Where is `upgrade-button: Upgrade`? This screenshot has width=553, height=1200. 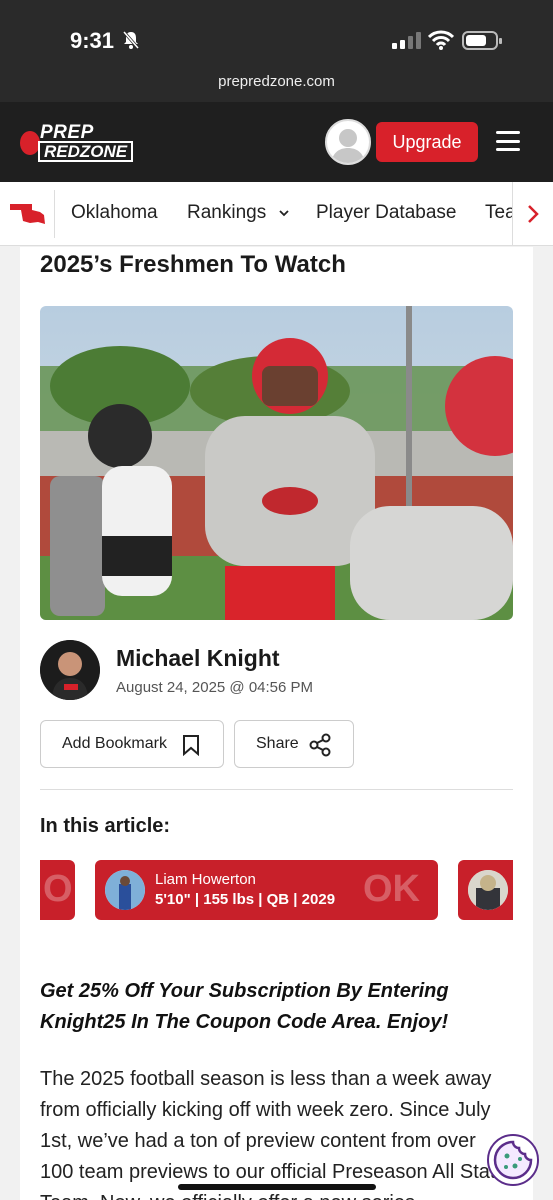 upgrade-button: Upgrade is located at coordinates (427, 142).